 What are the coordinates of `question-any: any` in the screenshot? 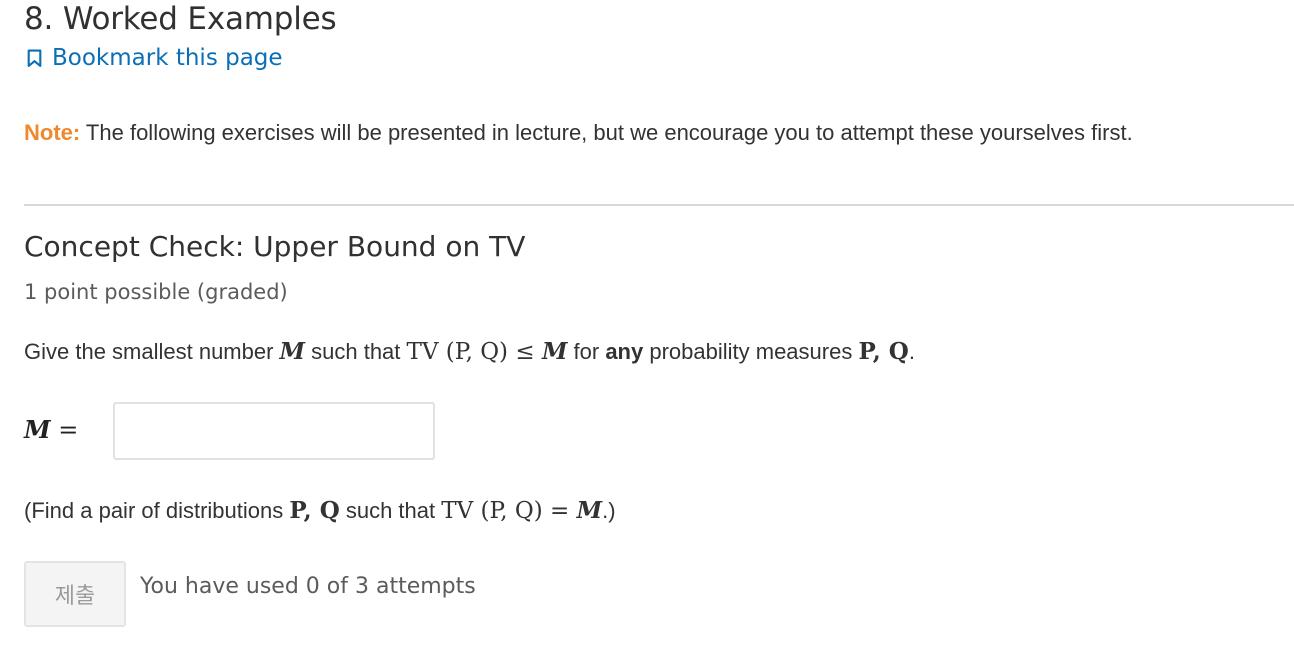 It's located at (624, 351).